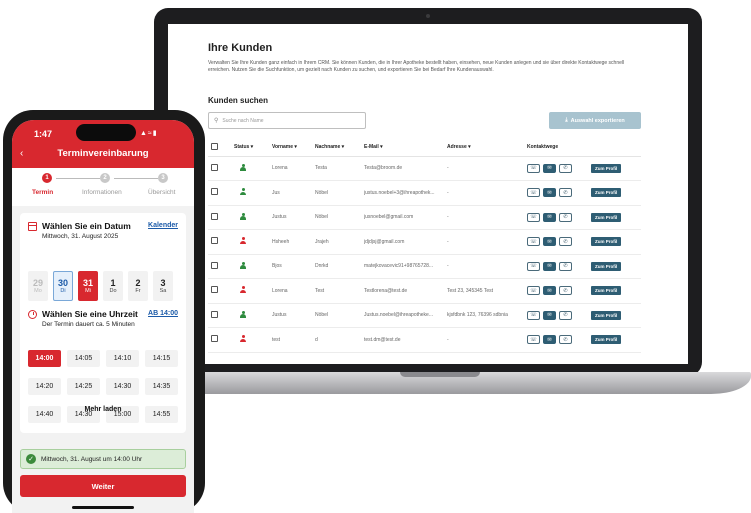 The image size is (751, 513). Describe the element at coordinates (163, 286) in the screenshot. I see `day-option: 3 Sa` at that location.